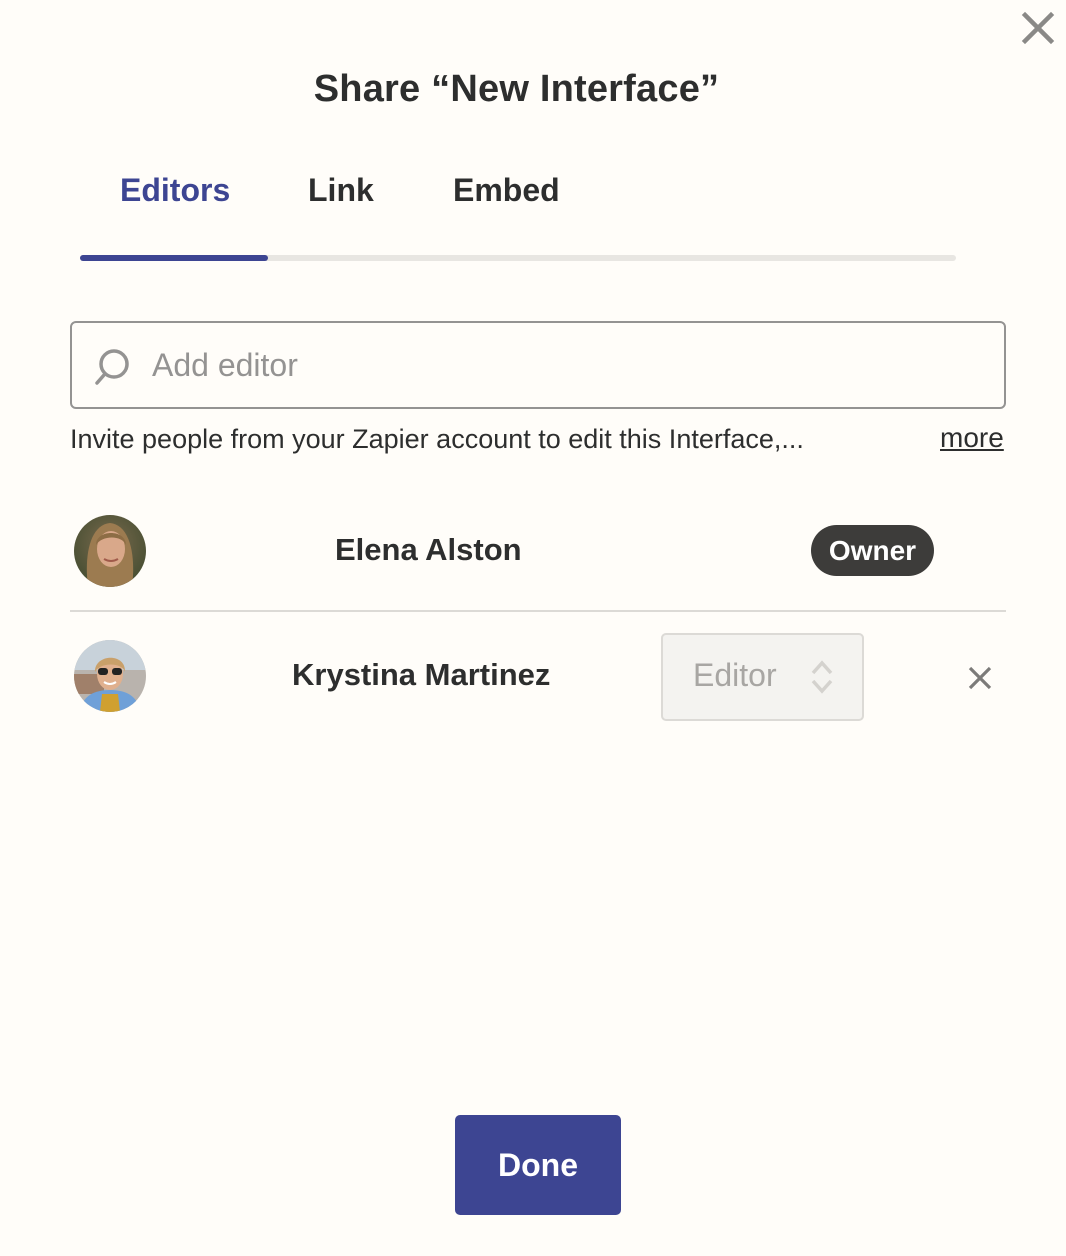 Image resolution: width=1066 pixels, height=1256 pixels. Describe the element at coordinates (538, 611) in the screenshot. I see `member-divider` at that location.